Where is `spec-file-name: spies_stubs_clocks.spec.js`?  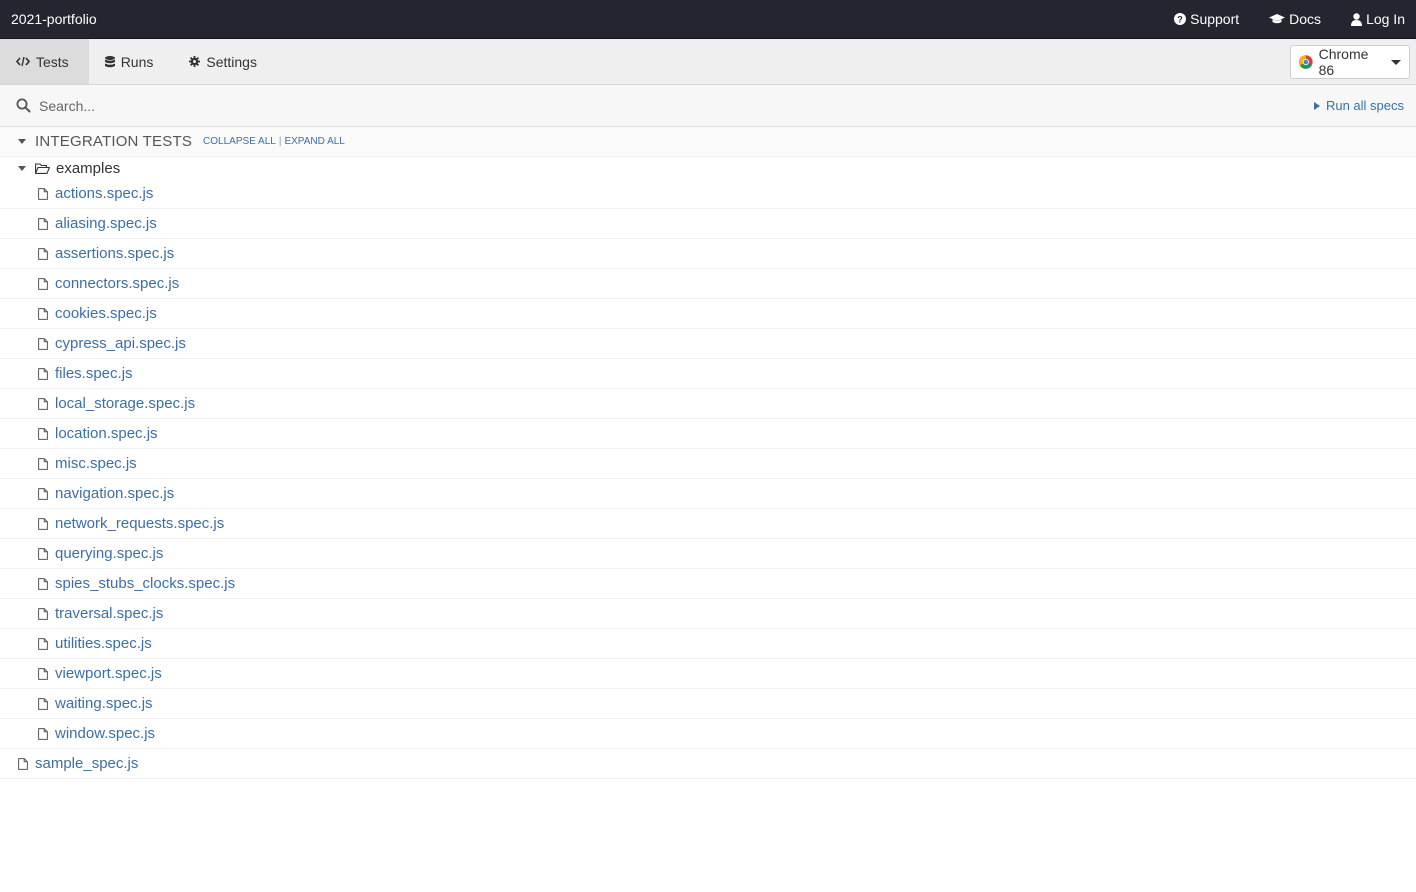 spec-file-name: spies_stubs_clocks.spec.js is located at coordinates (145, 583).